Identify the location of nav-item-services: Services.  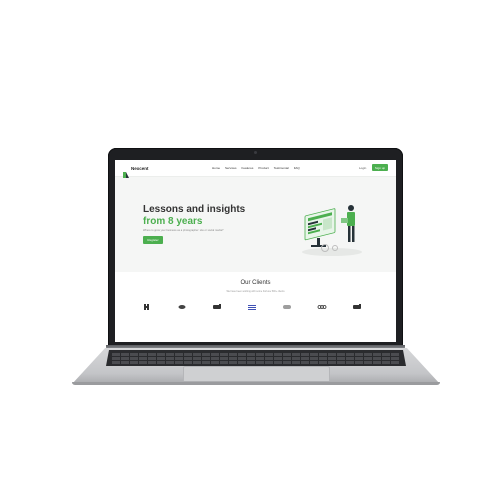
(231, 168).